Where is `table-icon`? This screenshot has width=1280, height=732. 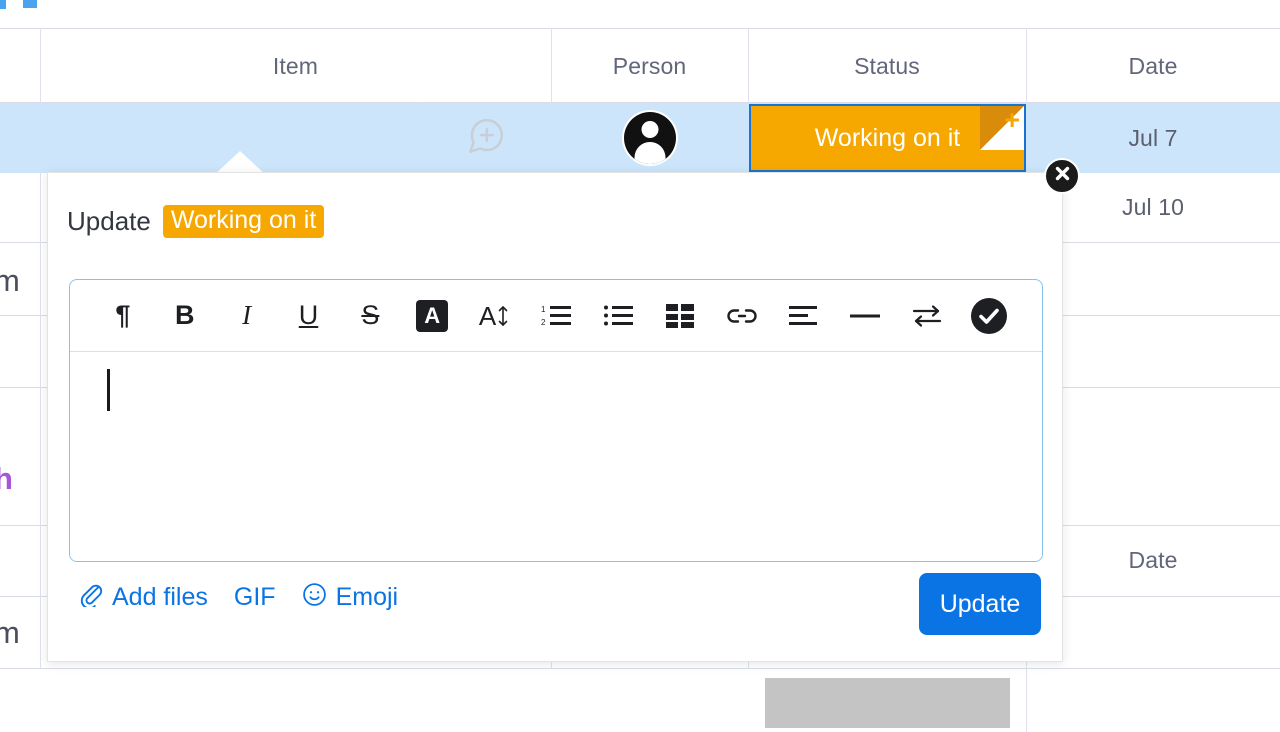 table-icon is located at coordinates (680, 316).